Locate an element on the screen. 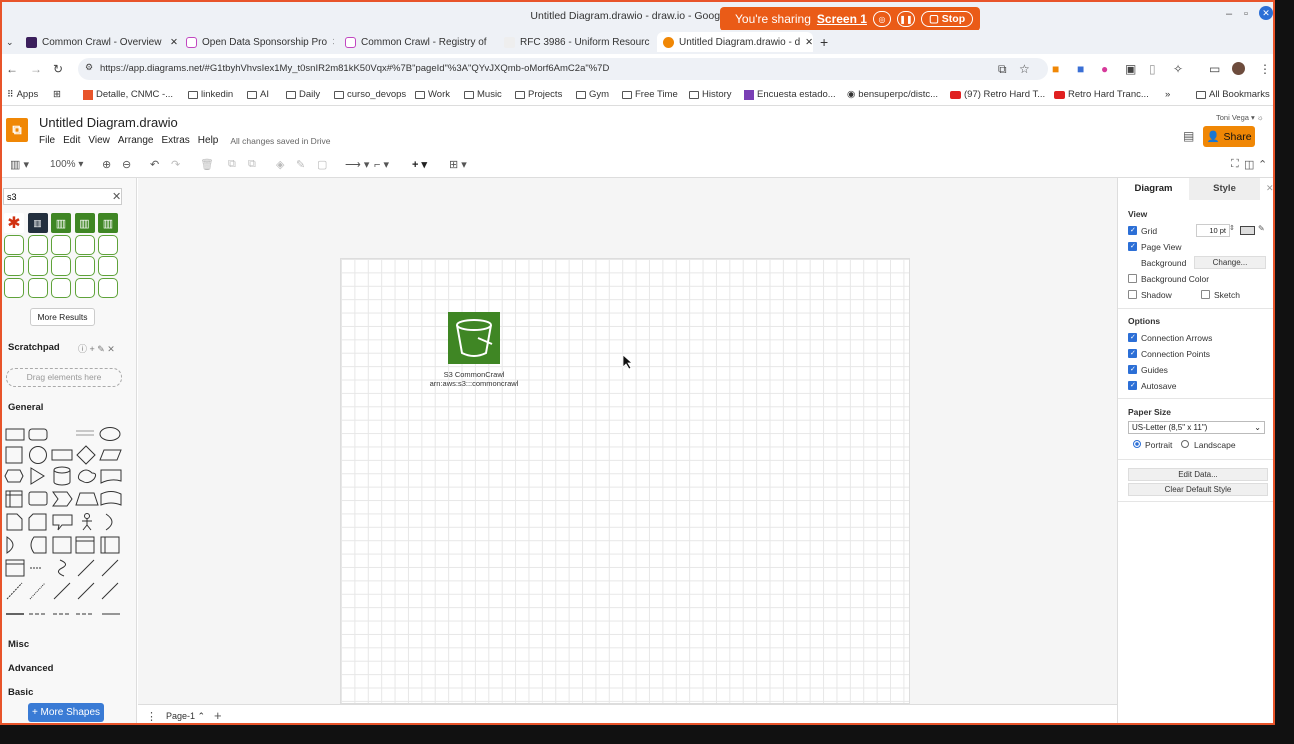  waypoints-icon: ⌐ ▾ is located at coordinates (381, 164).